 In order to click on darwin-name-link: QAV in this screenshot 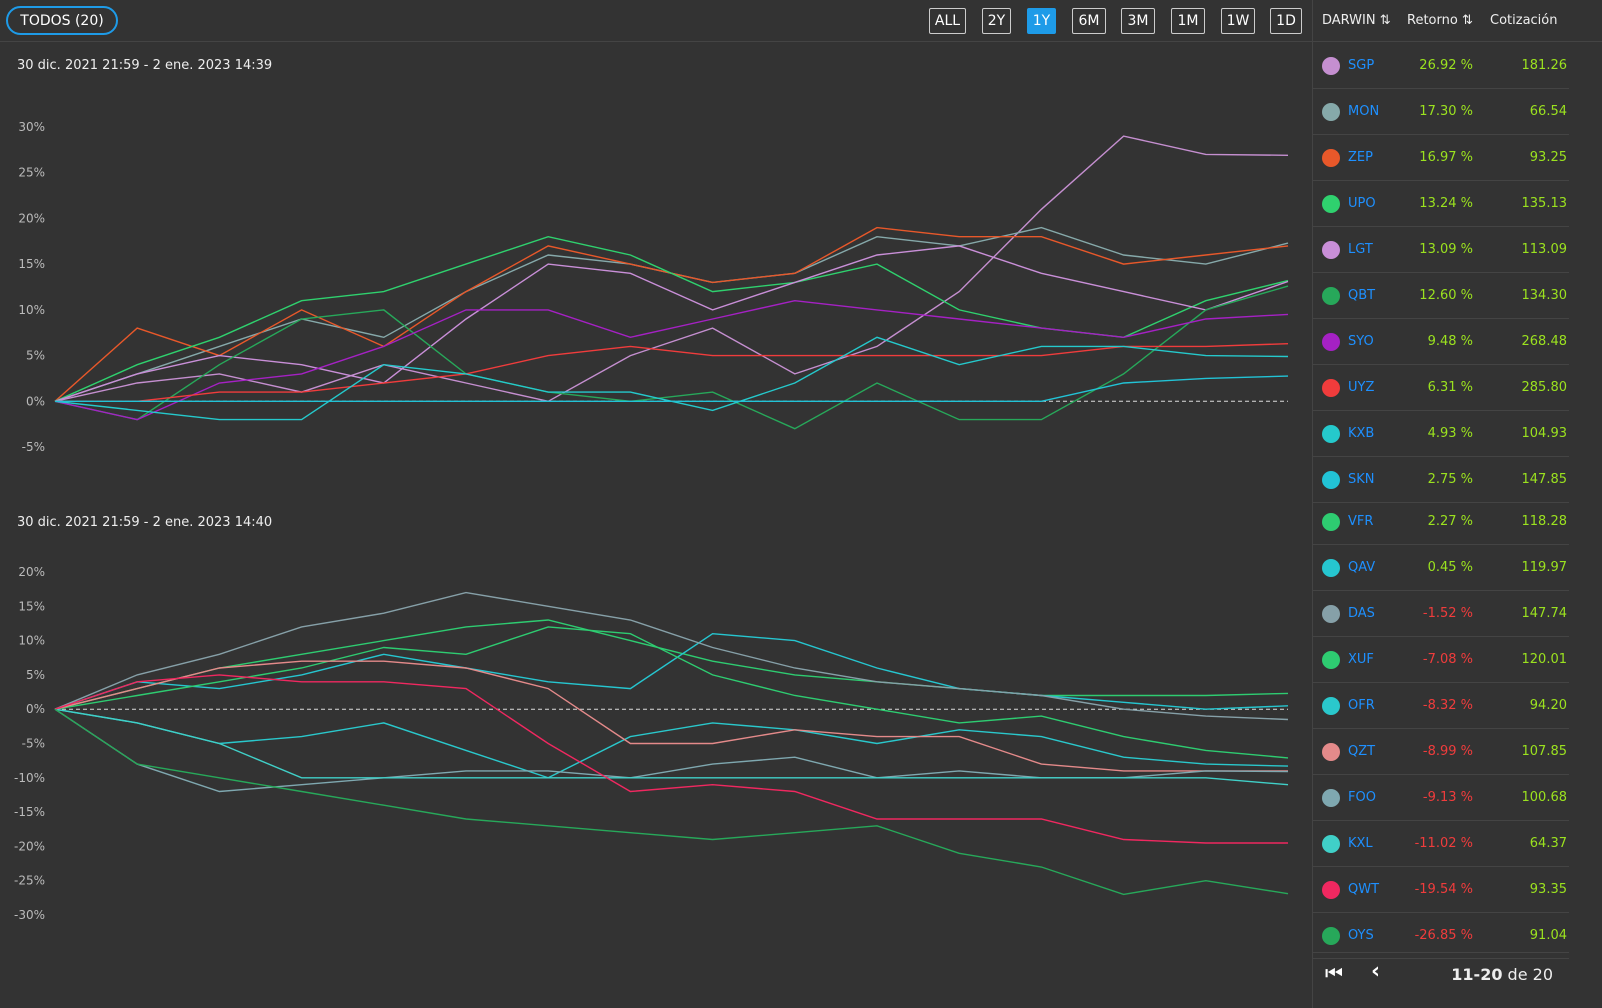, I will do `click(1361, 567)`.